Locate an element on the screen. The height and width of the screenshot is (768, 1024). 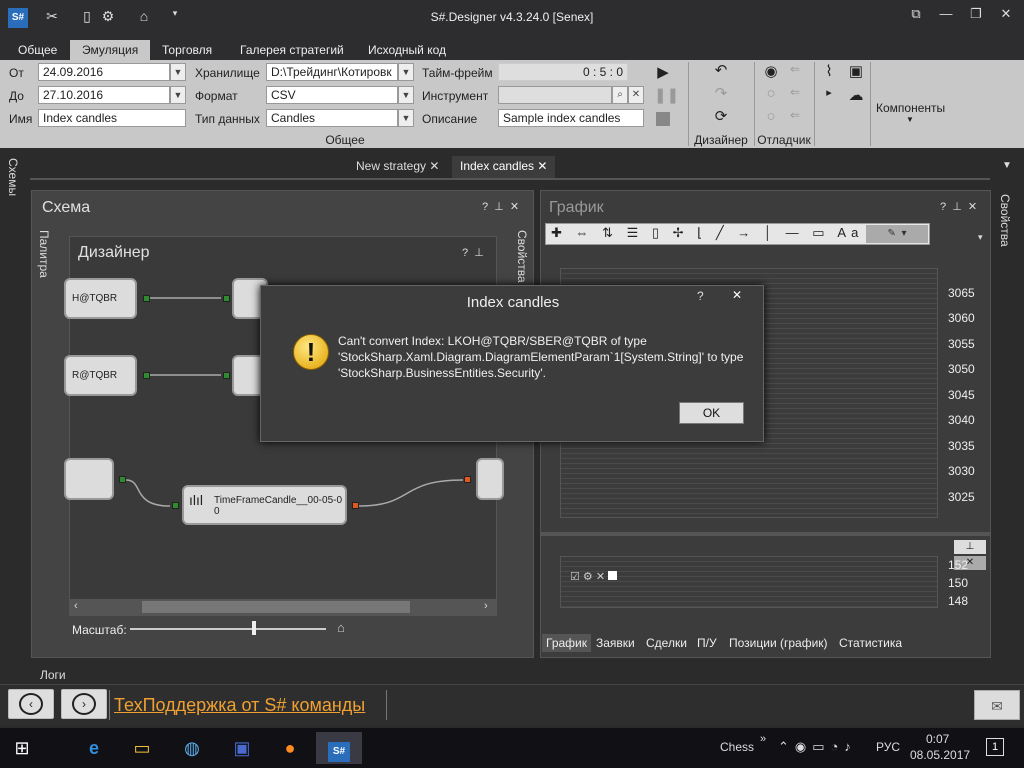
forward-button: › is located at coordinates (84, 704).